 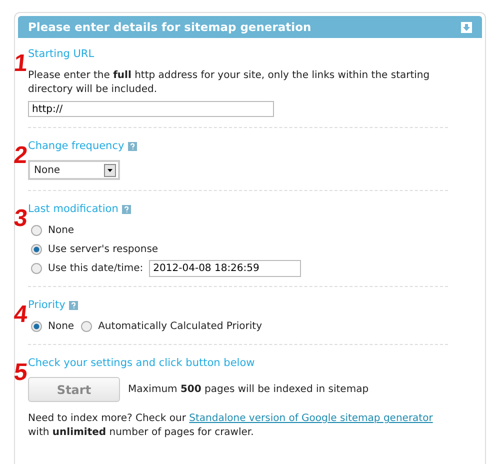 What do you see at coordinates (61, 54) in the screenshot?
I see `section-heading: Starting URL` at bounding box center [61, 54].